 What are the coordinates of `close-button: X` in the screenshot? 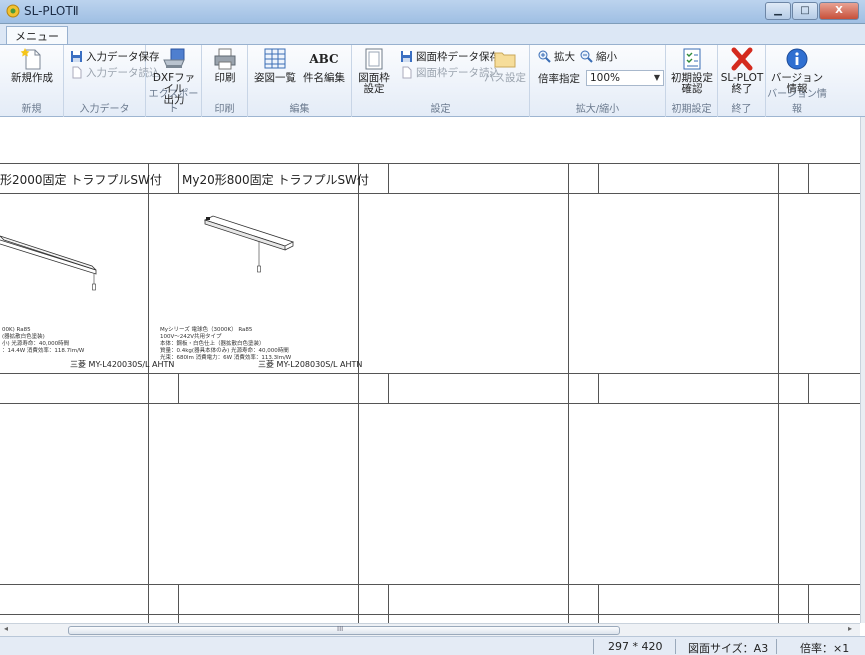 It's located at (839, 11).